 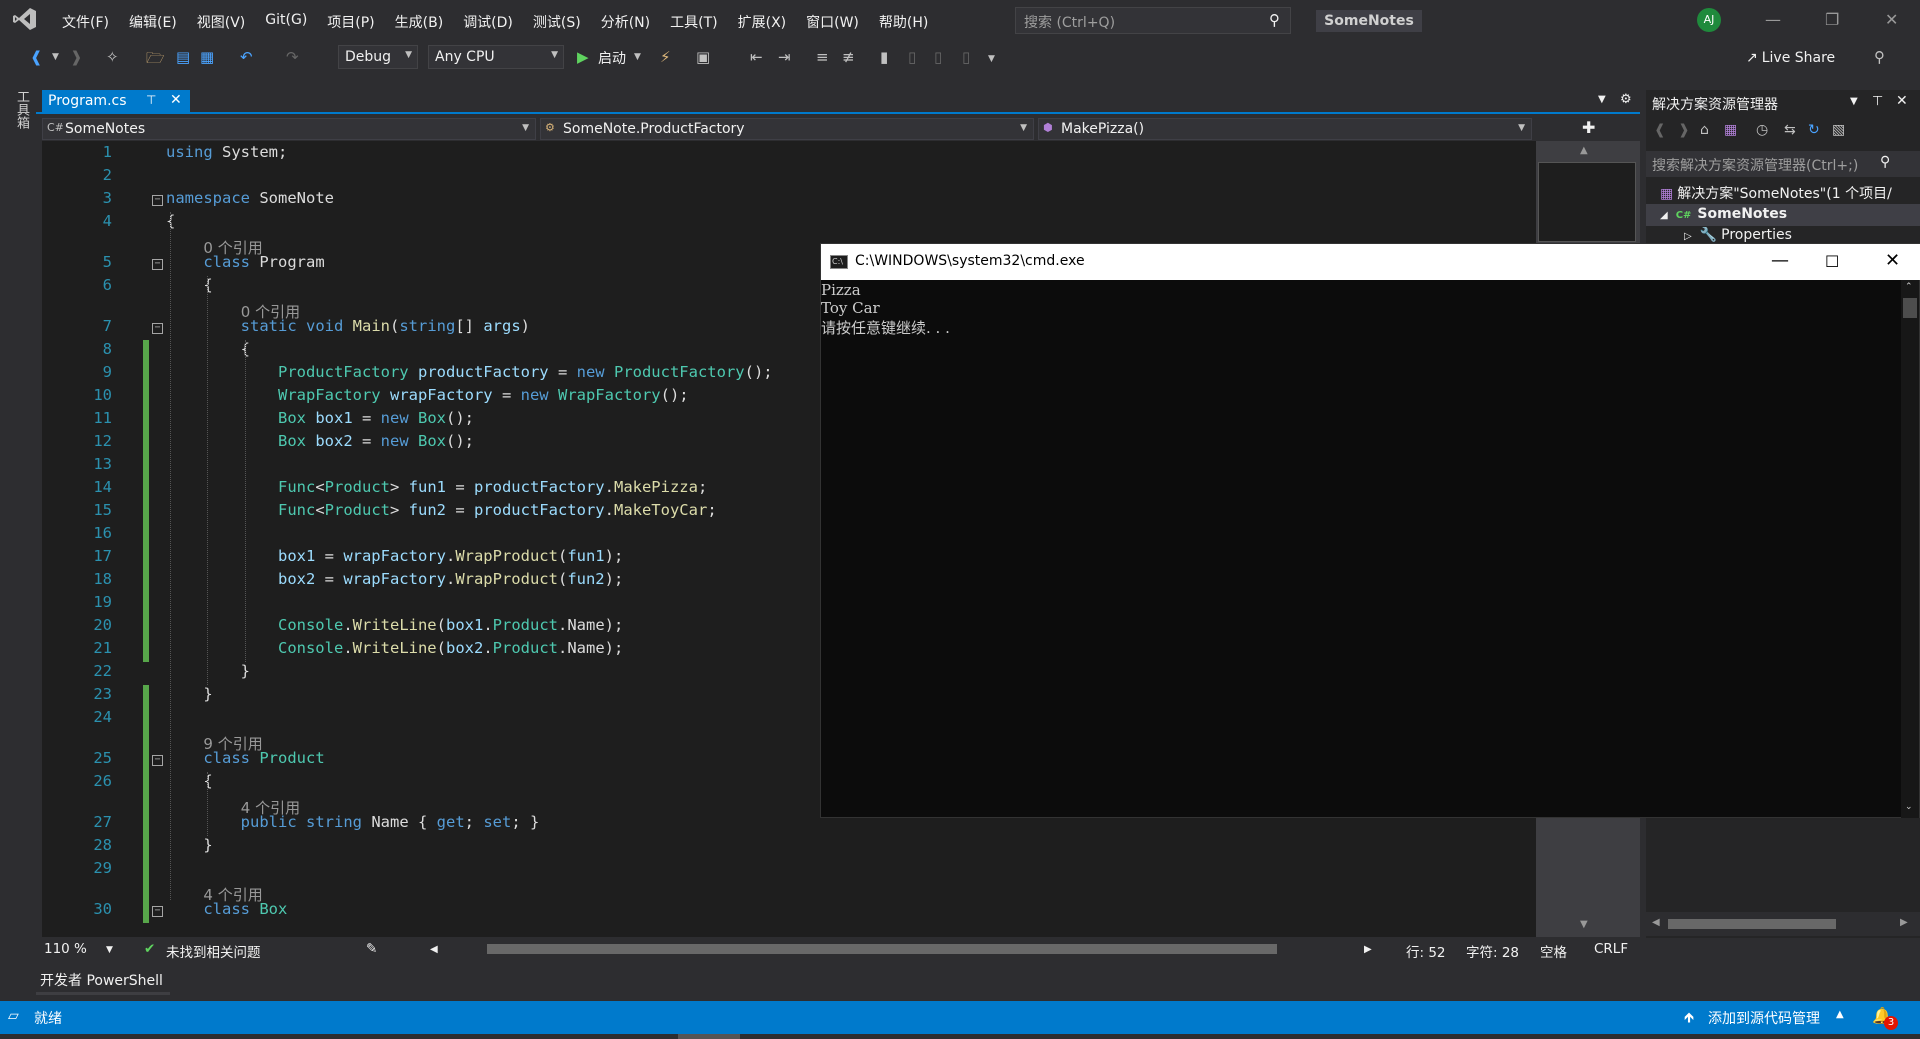 I want to click on menu-item: 测试(S), so click(x=557, y=22).